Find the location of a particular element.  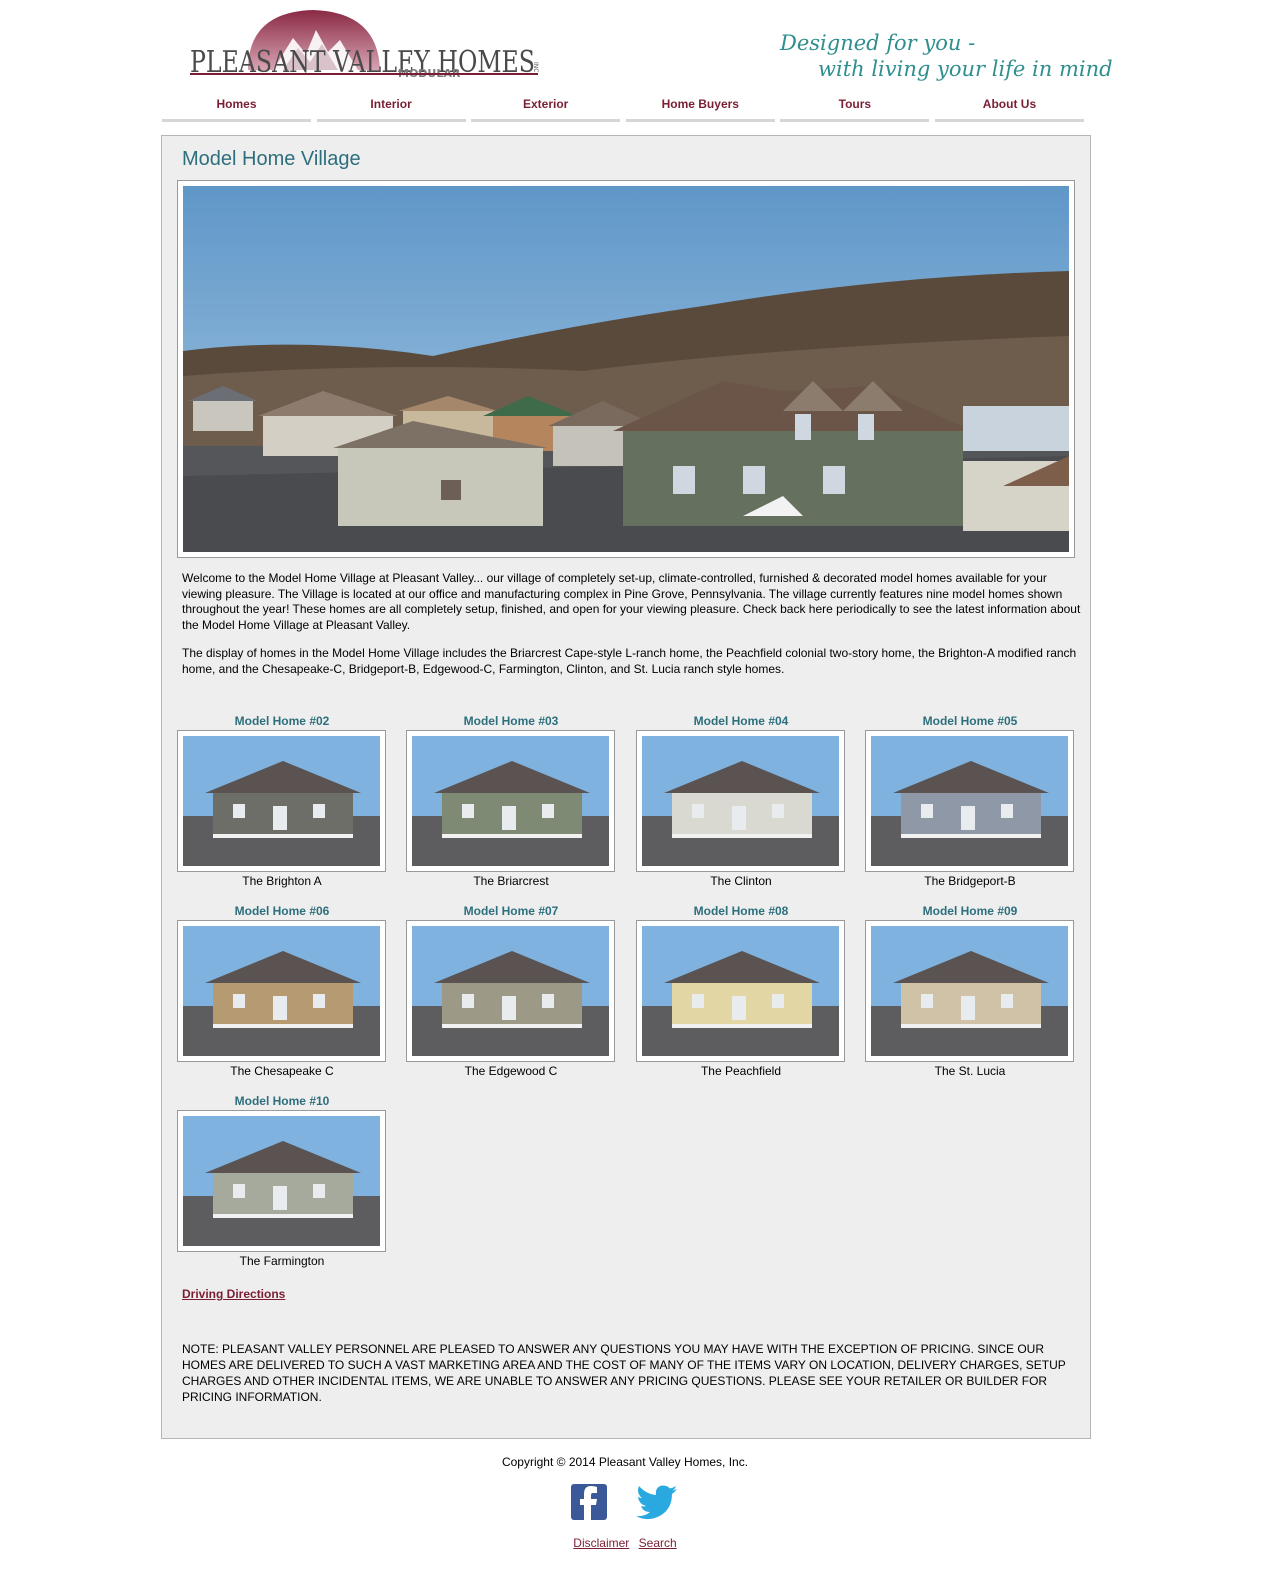

model-home-caption: The Clinton is located at coordinates (741, 881).